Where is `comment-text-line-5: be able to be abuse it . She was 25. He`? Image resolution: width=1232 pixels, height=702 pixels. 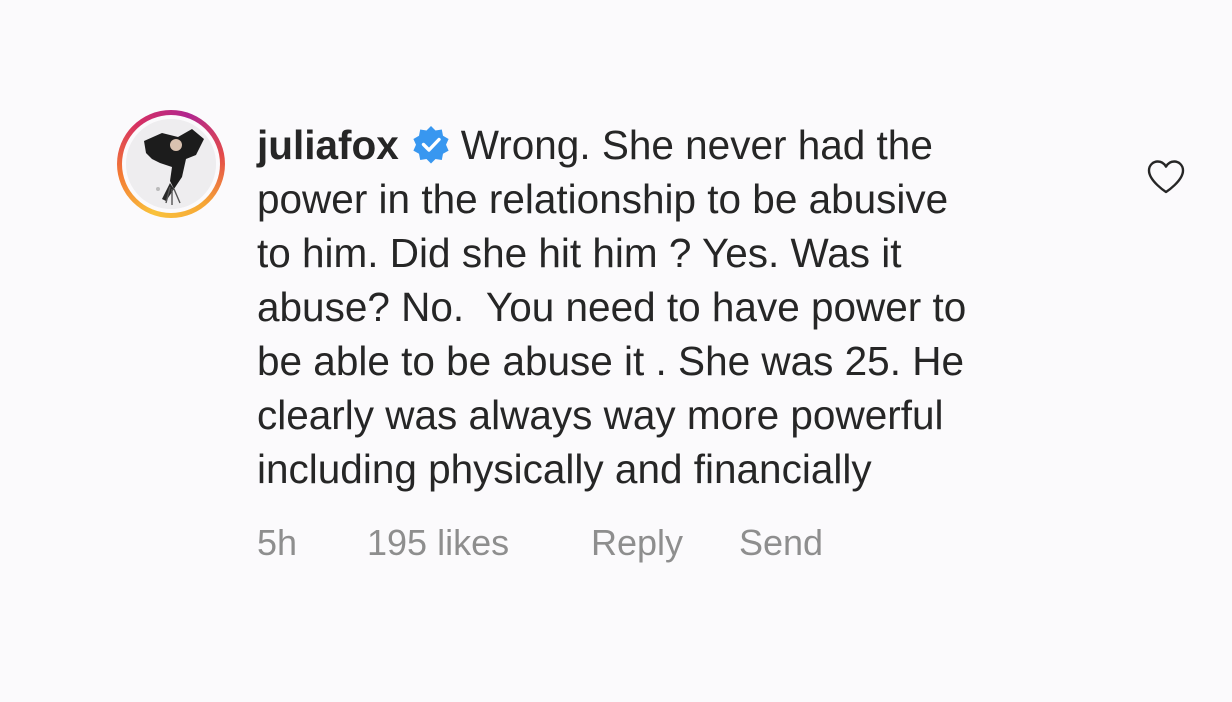 comment-text-line-5: be able to be abuse it . She was 25. He is located at coordinates (610, 361).